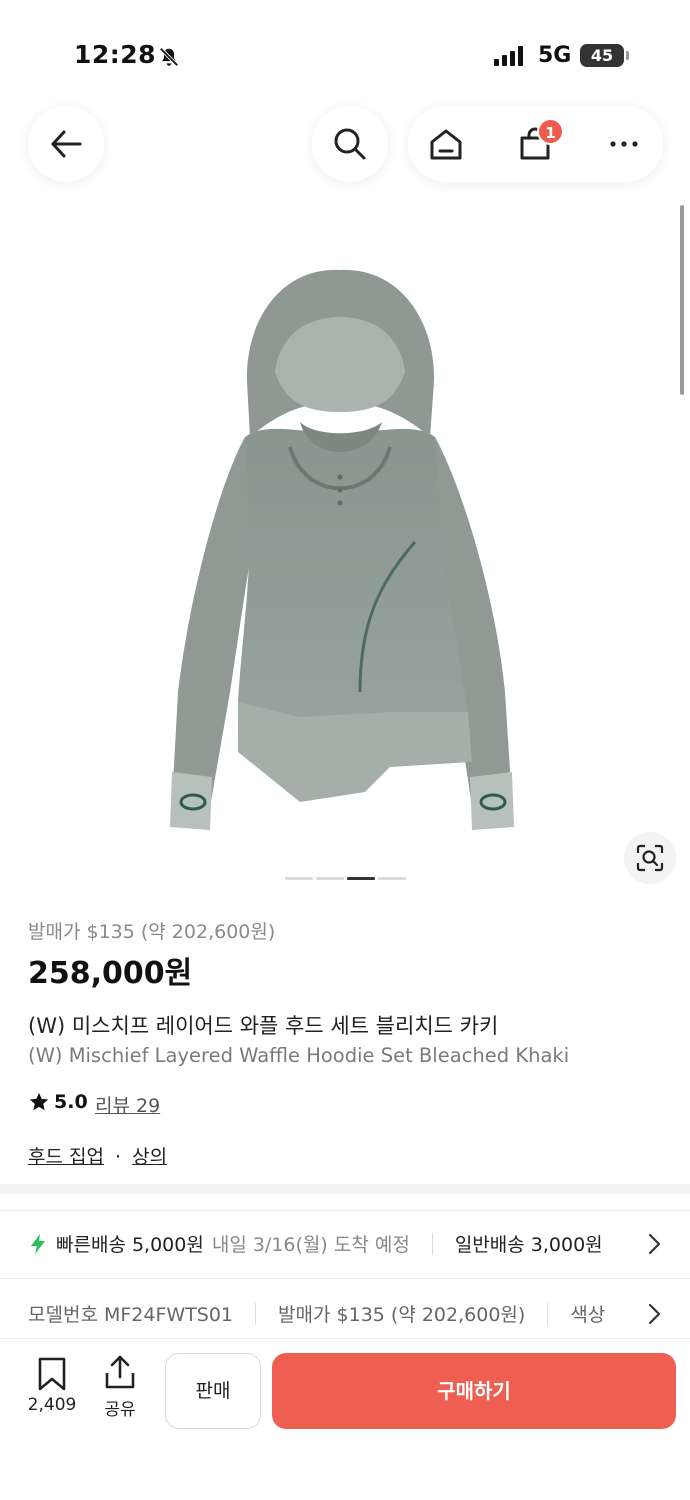  What do you see at coordinates (528, 1245) in the screenshot?
I see `normal-shipping-label: 일반배송 3,000원` at bounding box center [528, 1245].